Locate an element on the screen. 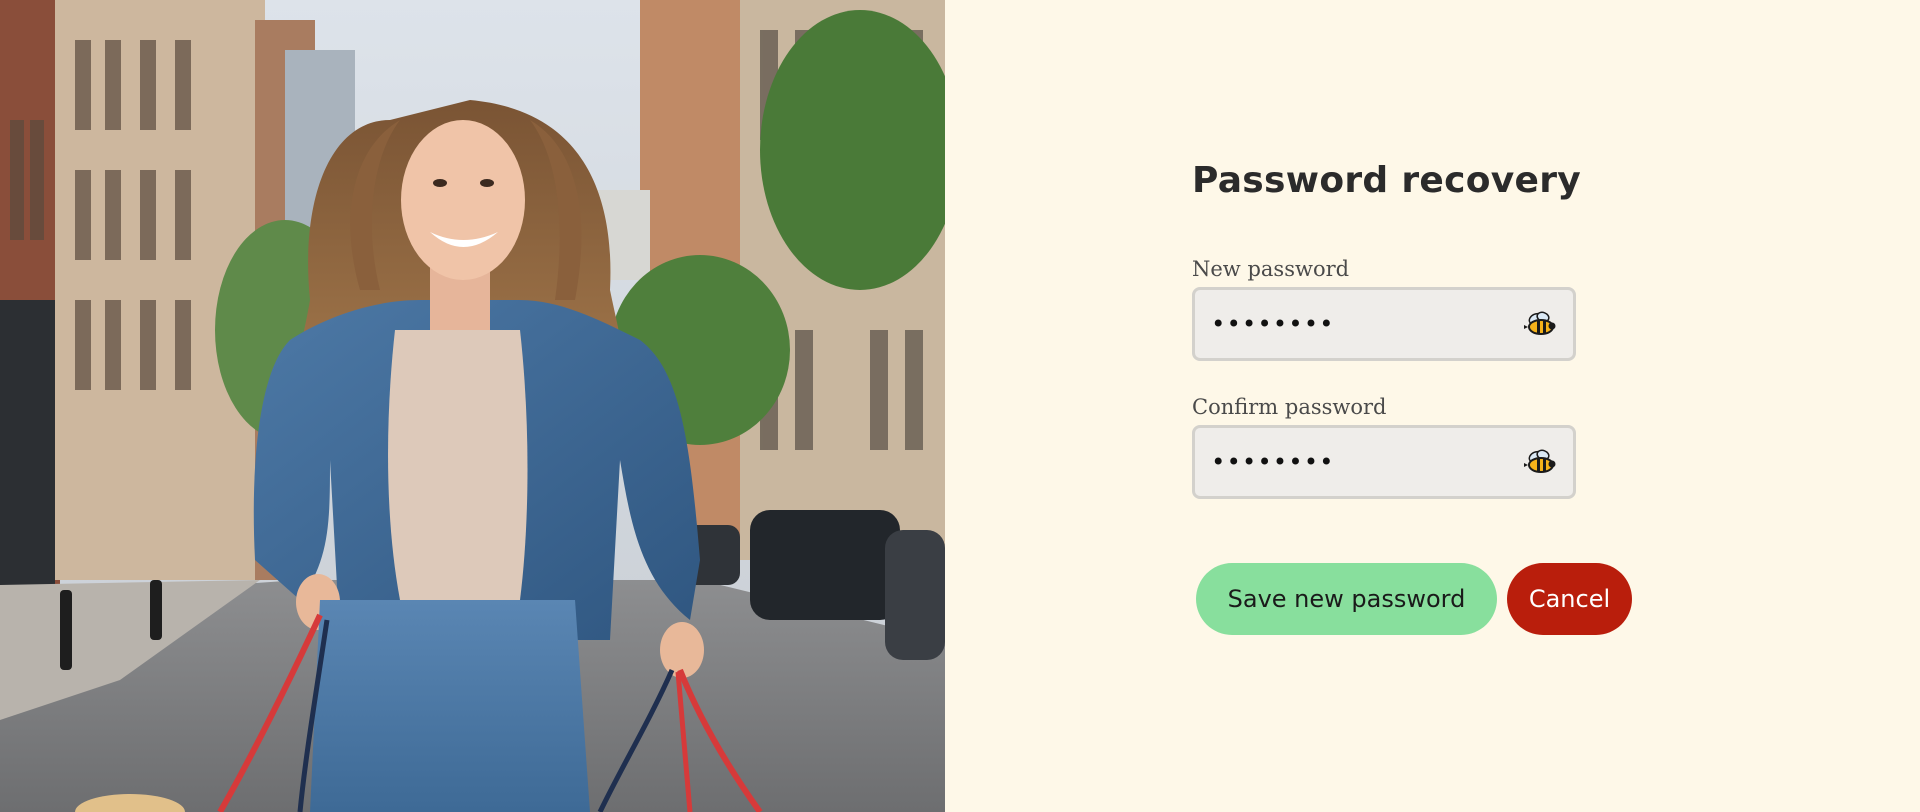  new-password-input is located at coordinates (1384, 324).